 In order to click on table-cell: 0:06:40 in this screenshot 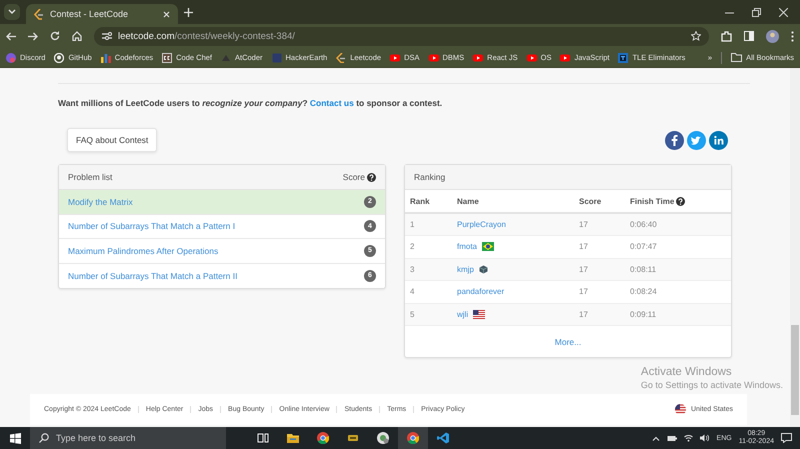, I will do `click(678, 224)`.